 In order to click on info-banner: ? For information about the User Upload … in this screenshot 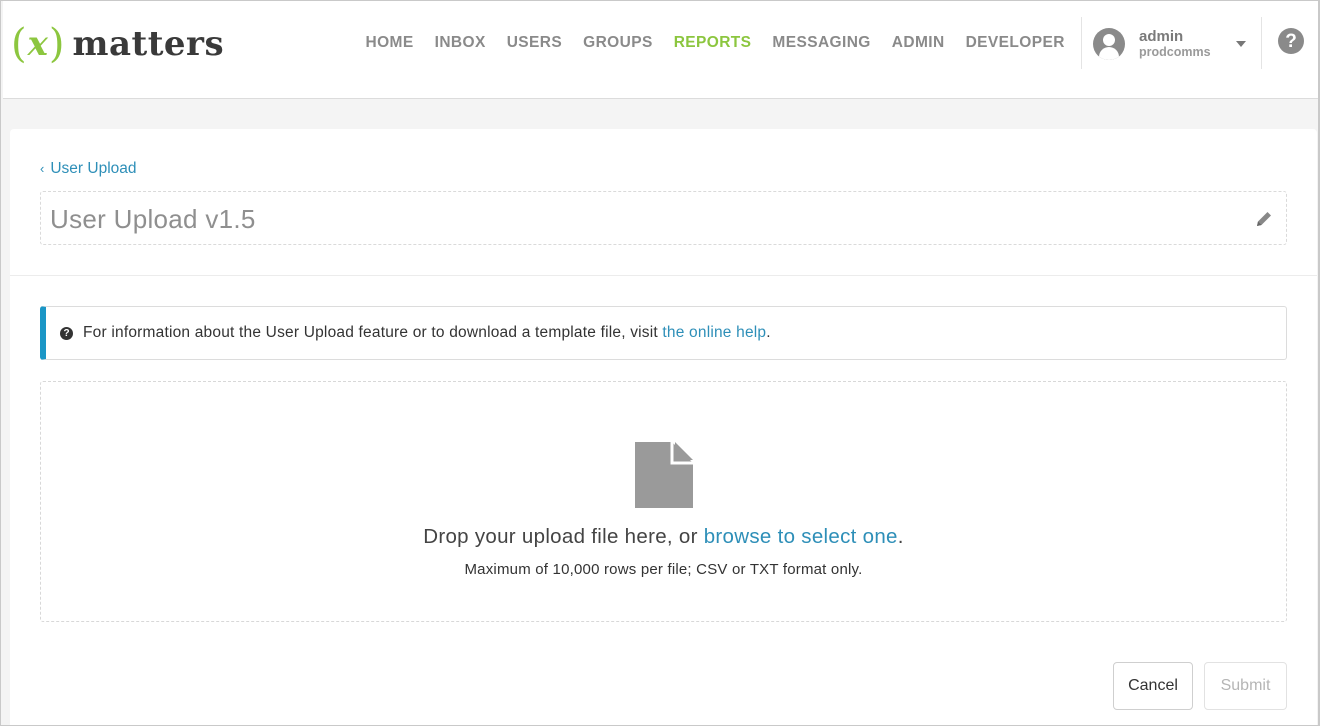, I will do `click(663, 333)`.